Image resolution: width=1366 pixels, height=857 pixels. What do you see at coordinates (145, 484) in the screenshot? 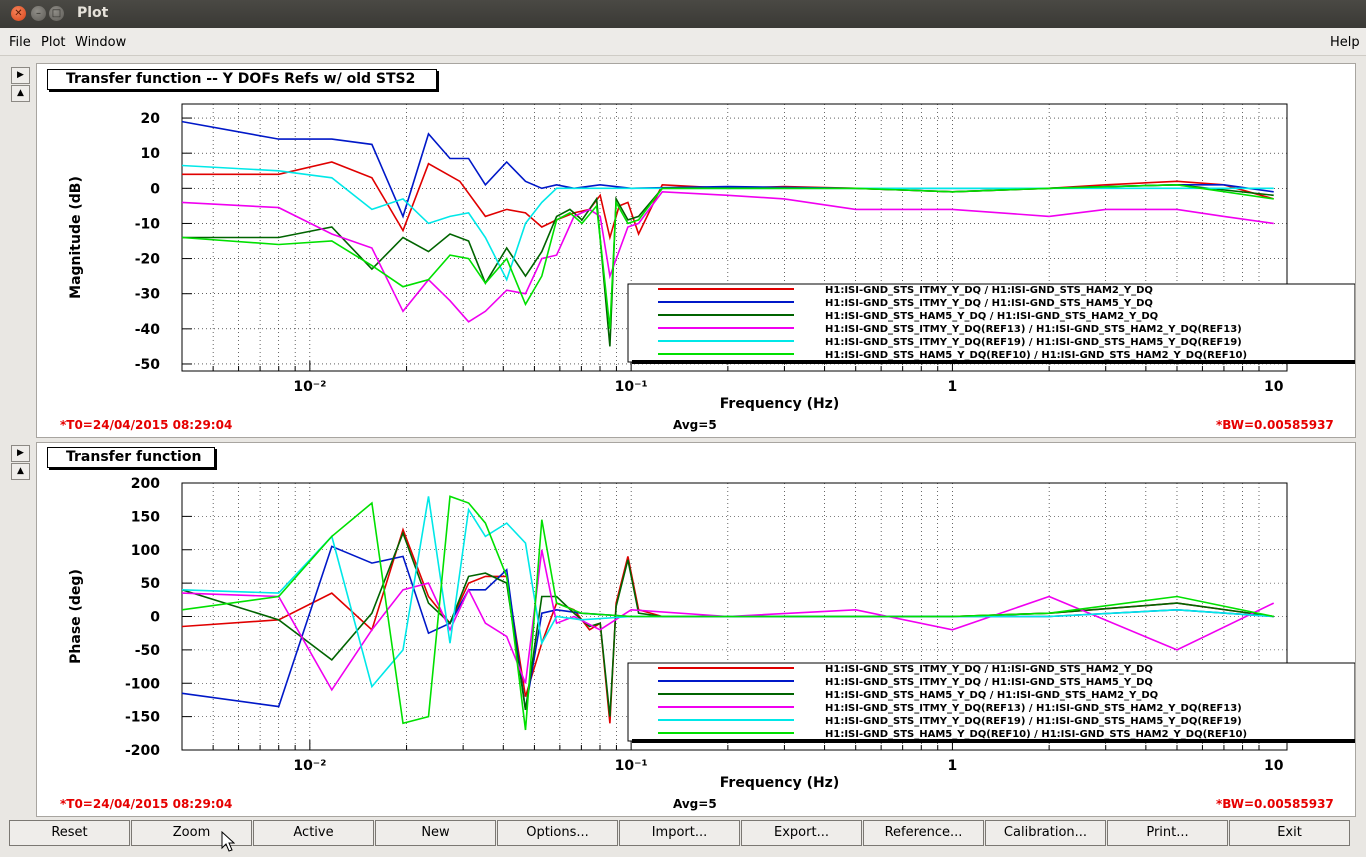
I see `y-tick-label: 200` at bounding box center [145, 484].